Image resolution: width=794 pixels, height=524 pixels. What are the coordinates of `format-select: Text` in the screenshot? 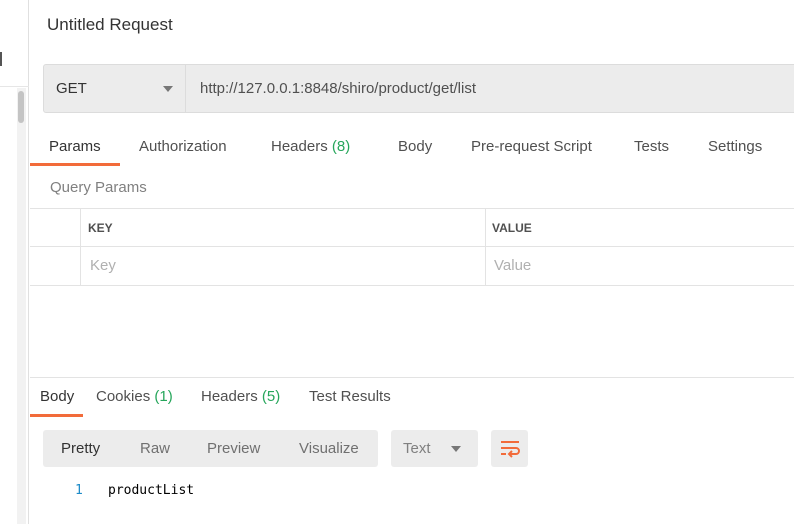 It's located at (434, 448).